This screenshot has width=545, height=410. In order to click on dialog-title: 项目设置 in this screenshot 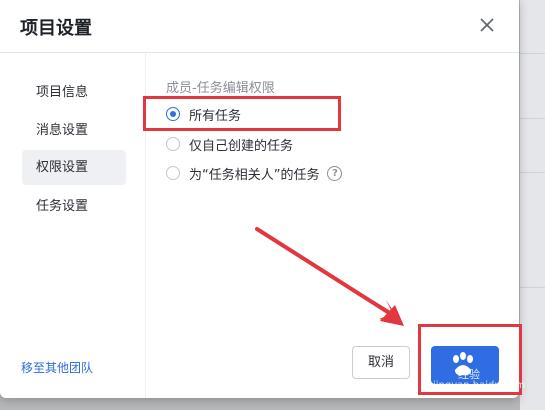, I will do `click(56, 28)`.